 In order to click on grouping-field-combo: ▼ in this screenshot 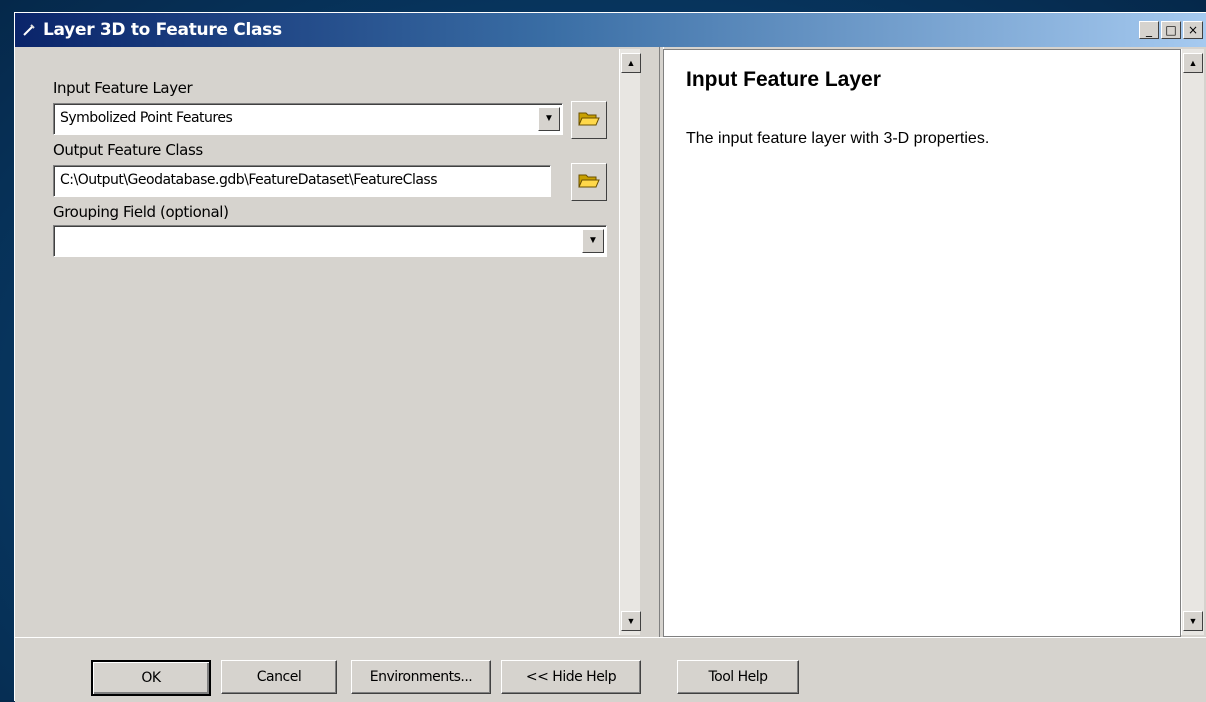, I will do `click(330, 241)`.